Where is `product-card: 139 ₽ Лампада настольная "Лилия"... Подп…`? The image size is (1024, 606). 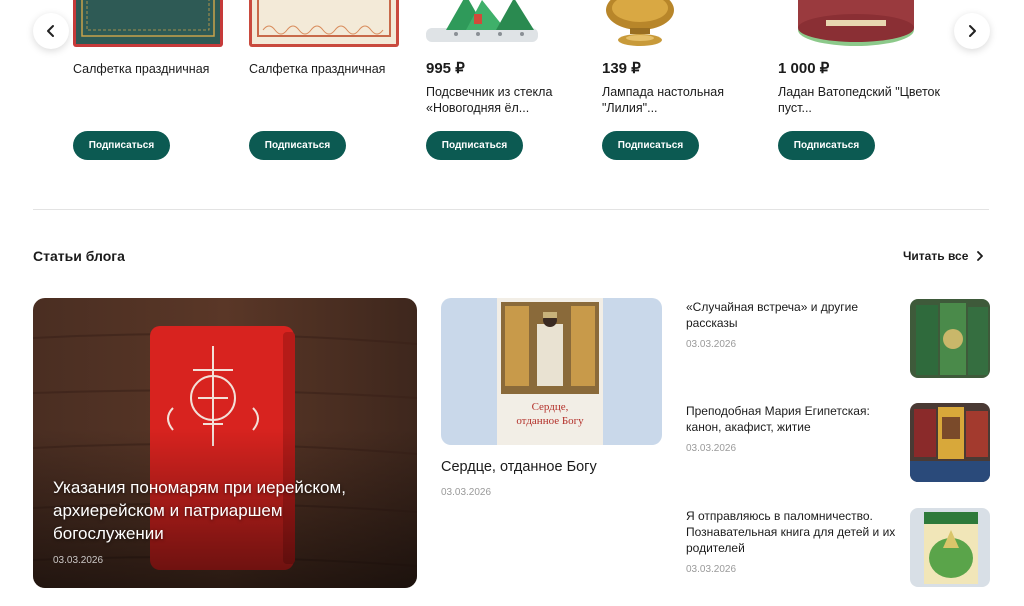
product-card: 139 ₽ Лампада настольная "Лилия"... Подп… is located at coordinates (677, 85).